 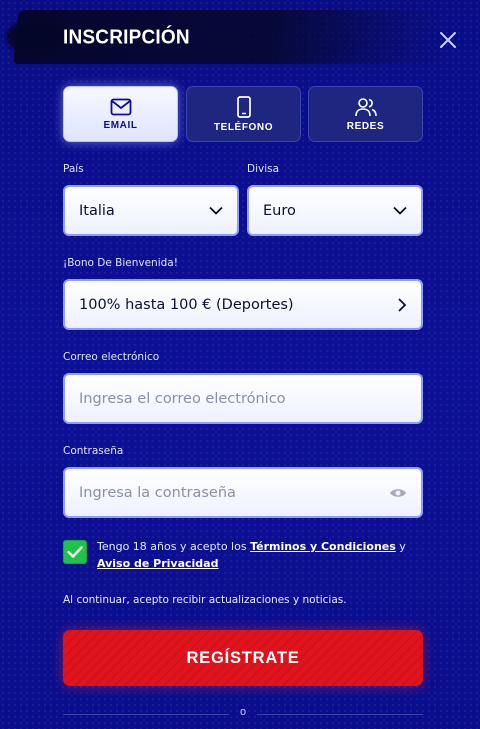 What do you see at coordinates (243, 127) in the screenshot?
I see `tab-phone-label: TELÉFONO` at bounding box center [243, 127].